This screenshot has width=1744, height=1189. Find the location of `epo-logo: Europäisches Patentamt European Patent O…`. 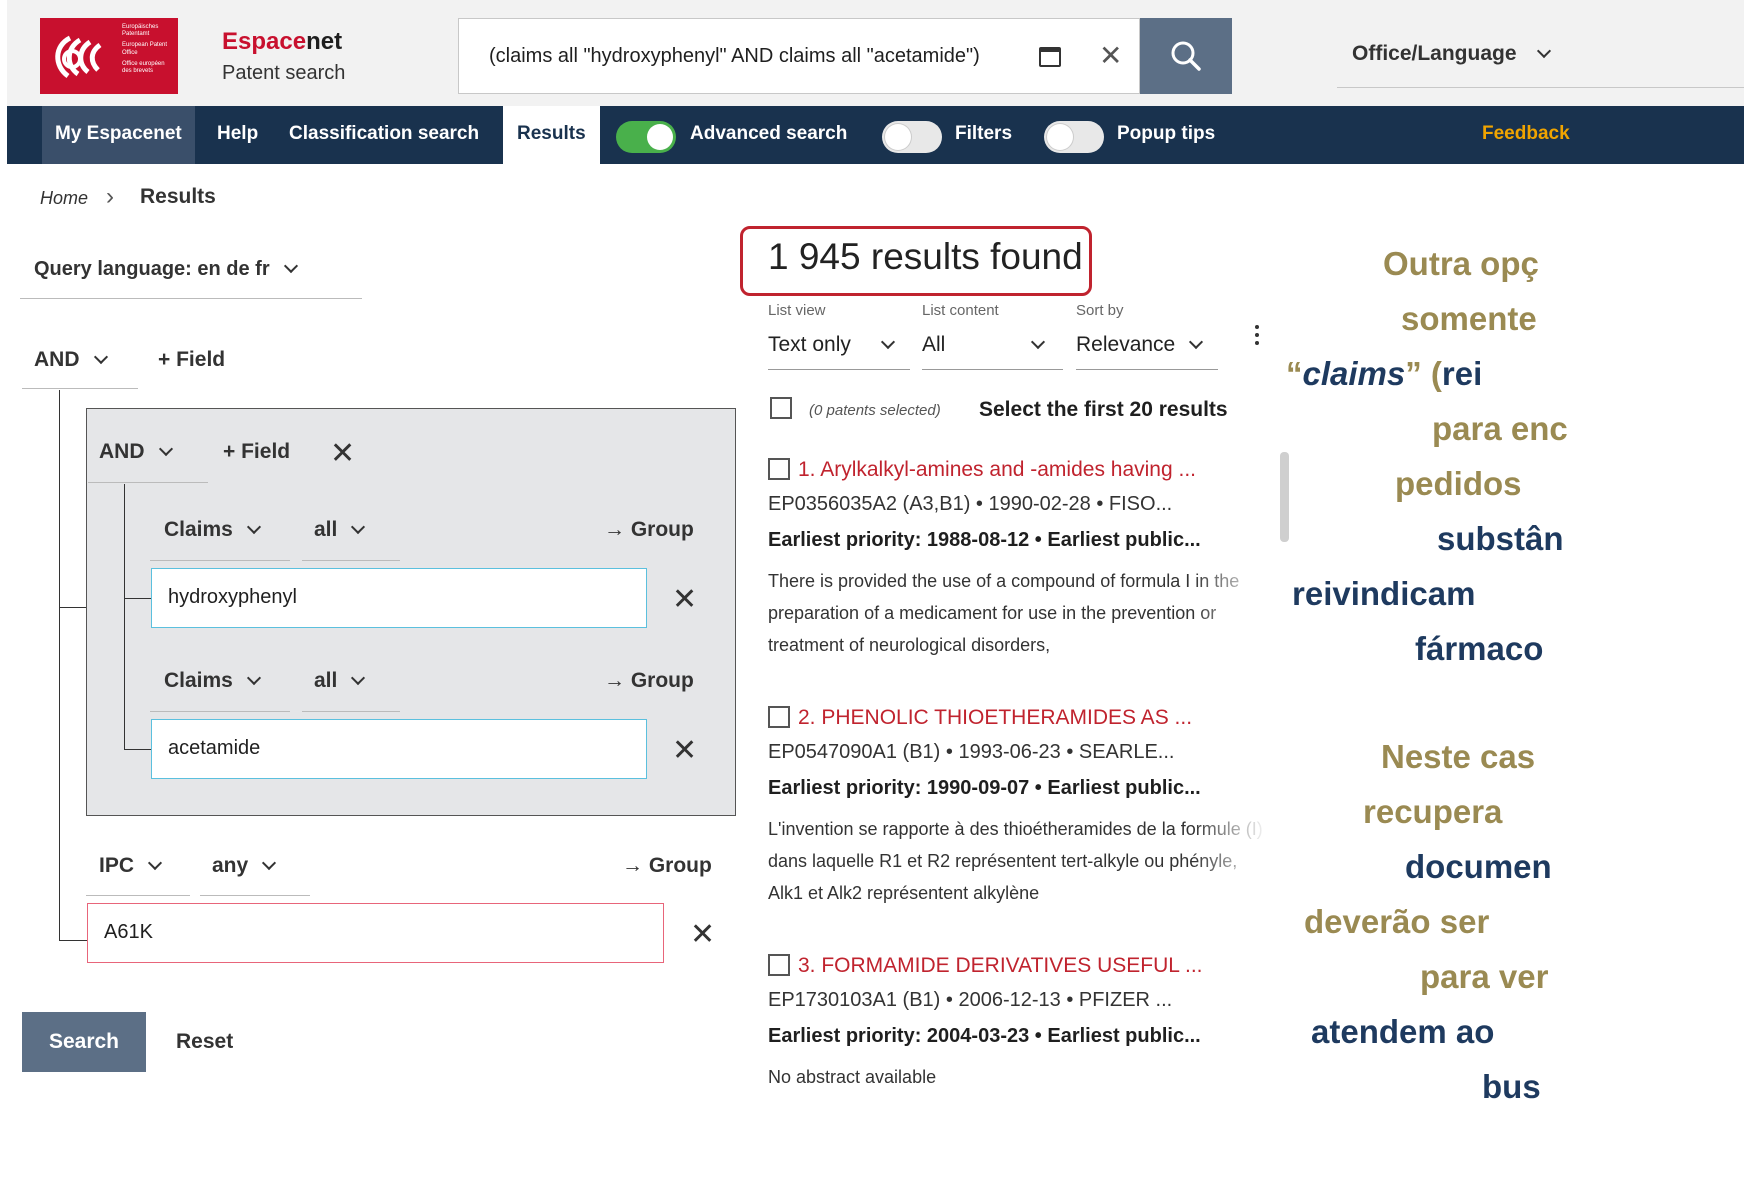

epo-logo: Europäisches Patentamt European Patent O… is located at coordinates (109, 56).